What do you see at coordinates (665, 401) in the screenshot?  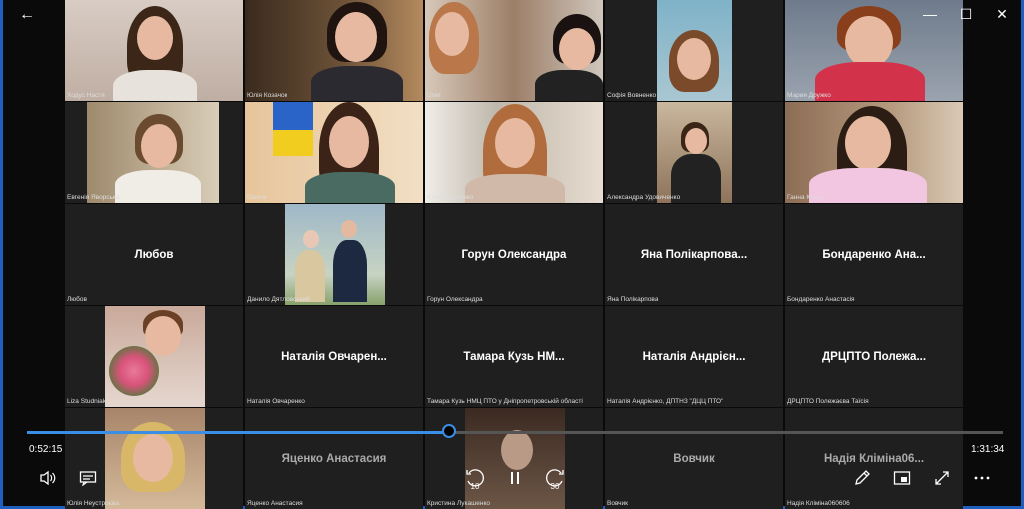 I see `participant-caption: Наталія Андрієнко, ДПТНЗ "ДЦЦ ПТО"` at bounding box center [665, 401].